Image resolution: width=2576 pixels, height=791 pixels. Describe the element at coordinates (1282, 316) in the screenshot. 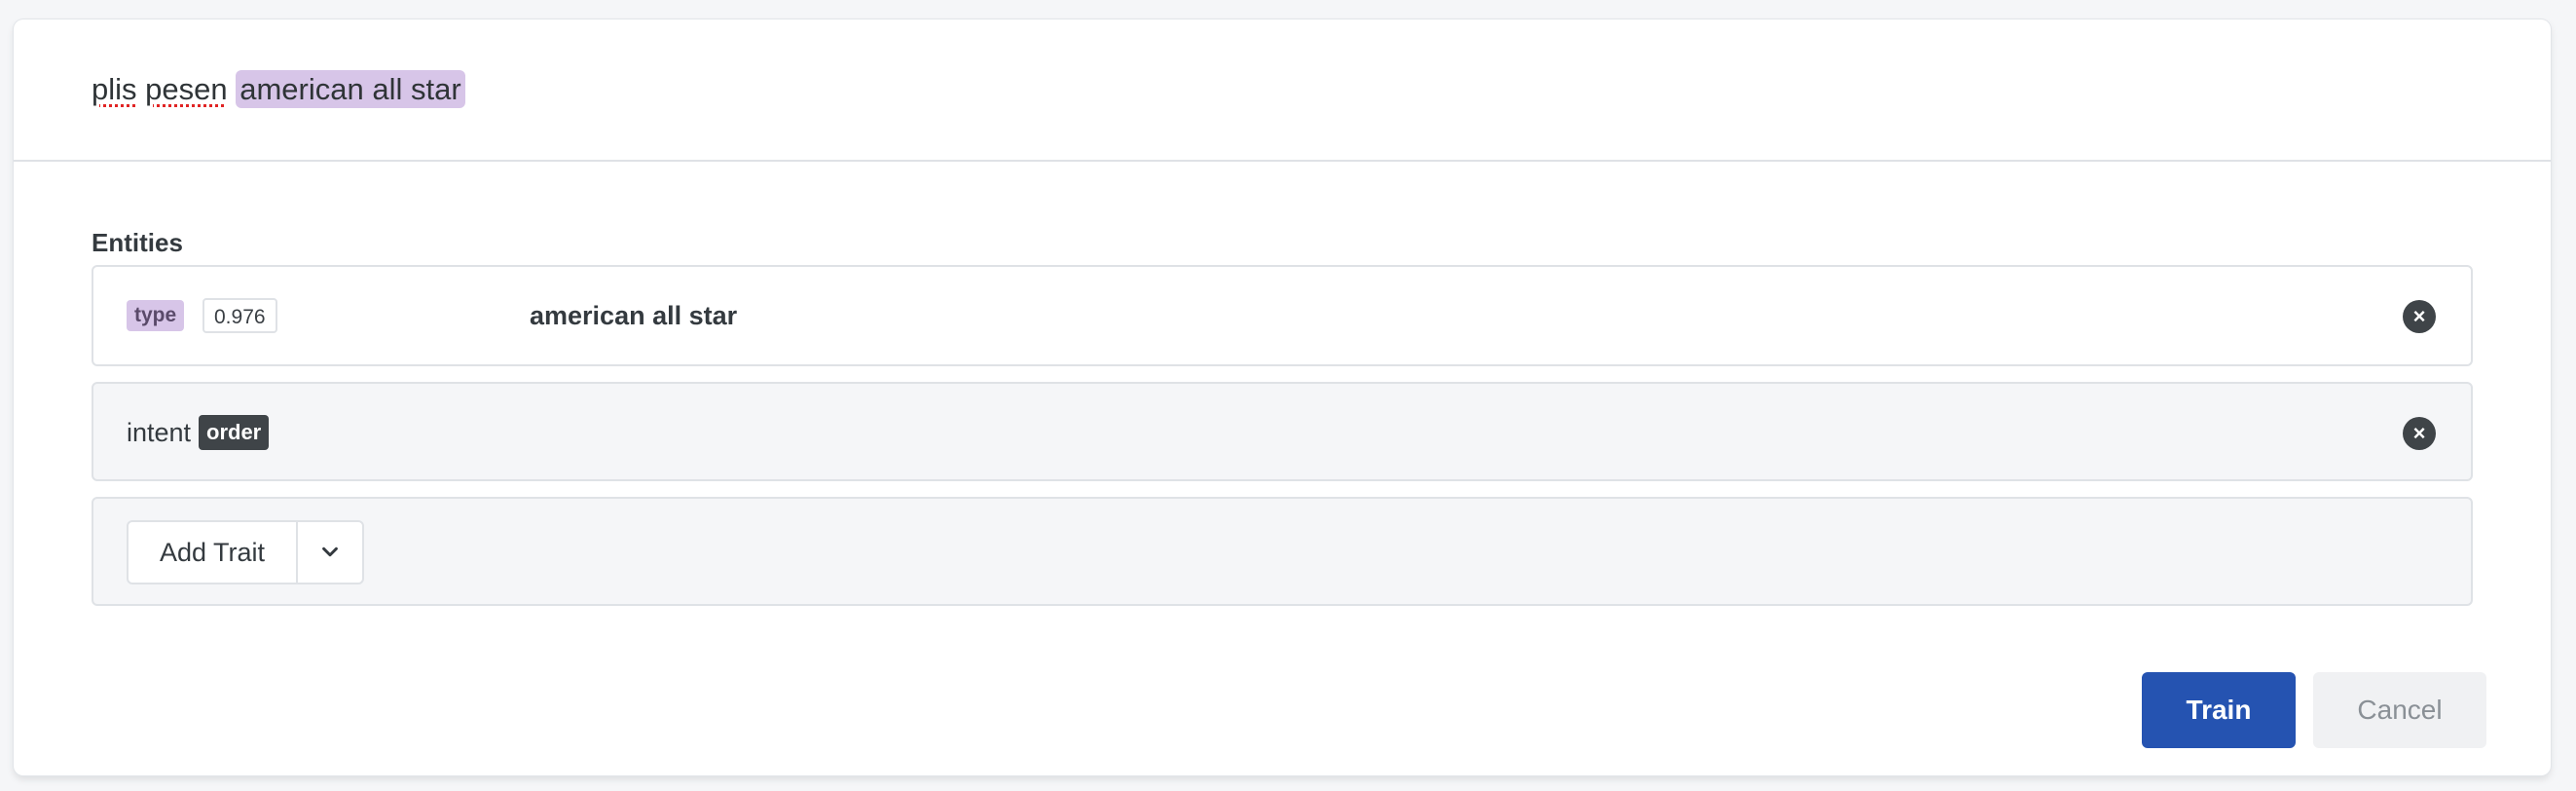

I see `entity-row: type 0.976 american all star ×` at that location.